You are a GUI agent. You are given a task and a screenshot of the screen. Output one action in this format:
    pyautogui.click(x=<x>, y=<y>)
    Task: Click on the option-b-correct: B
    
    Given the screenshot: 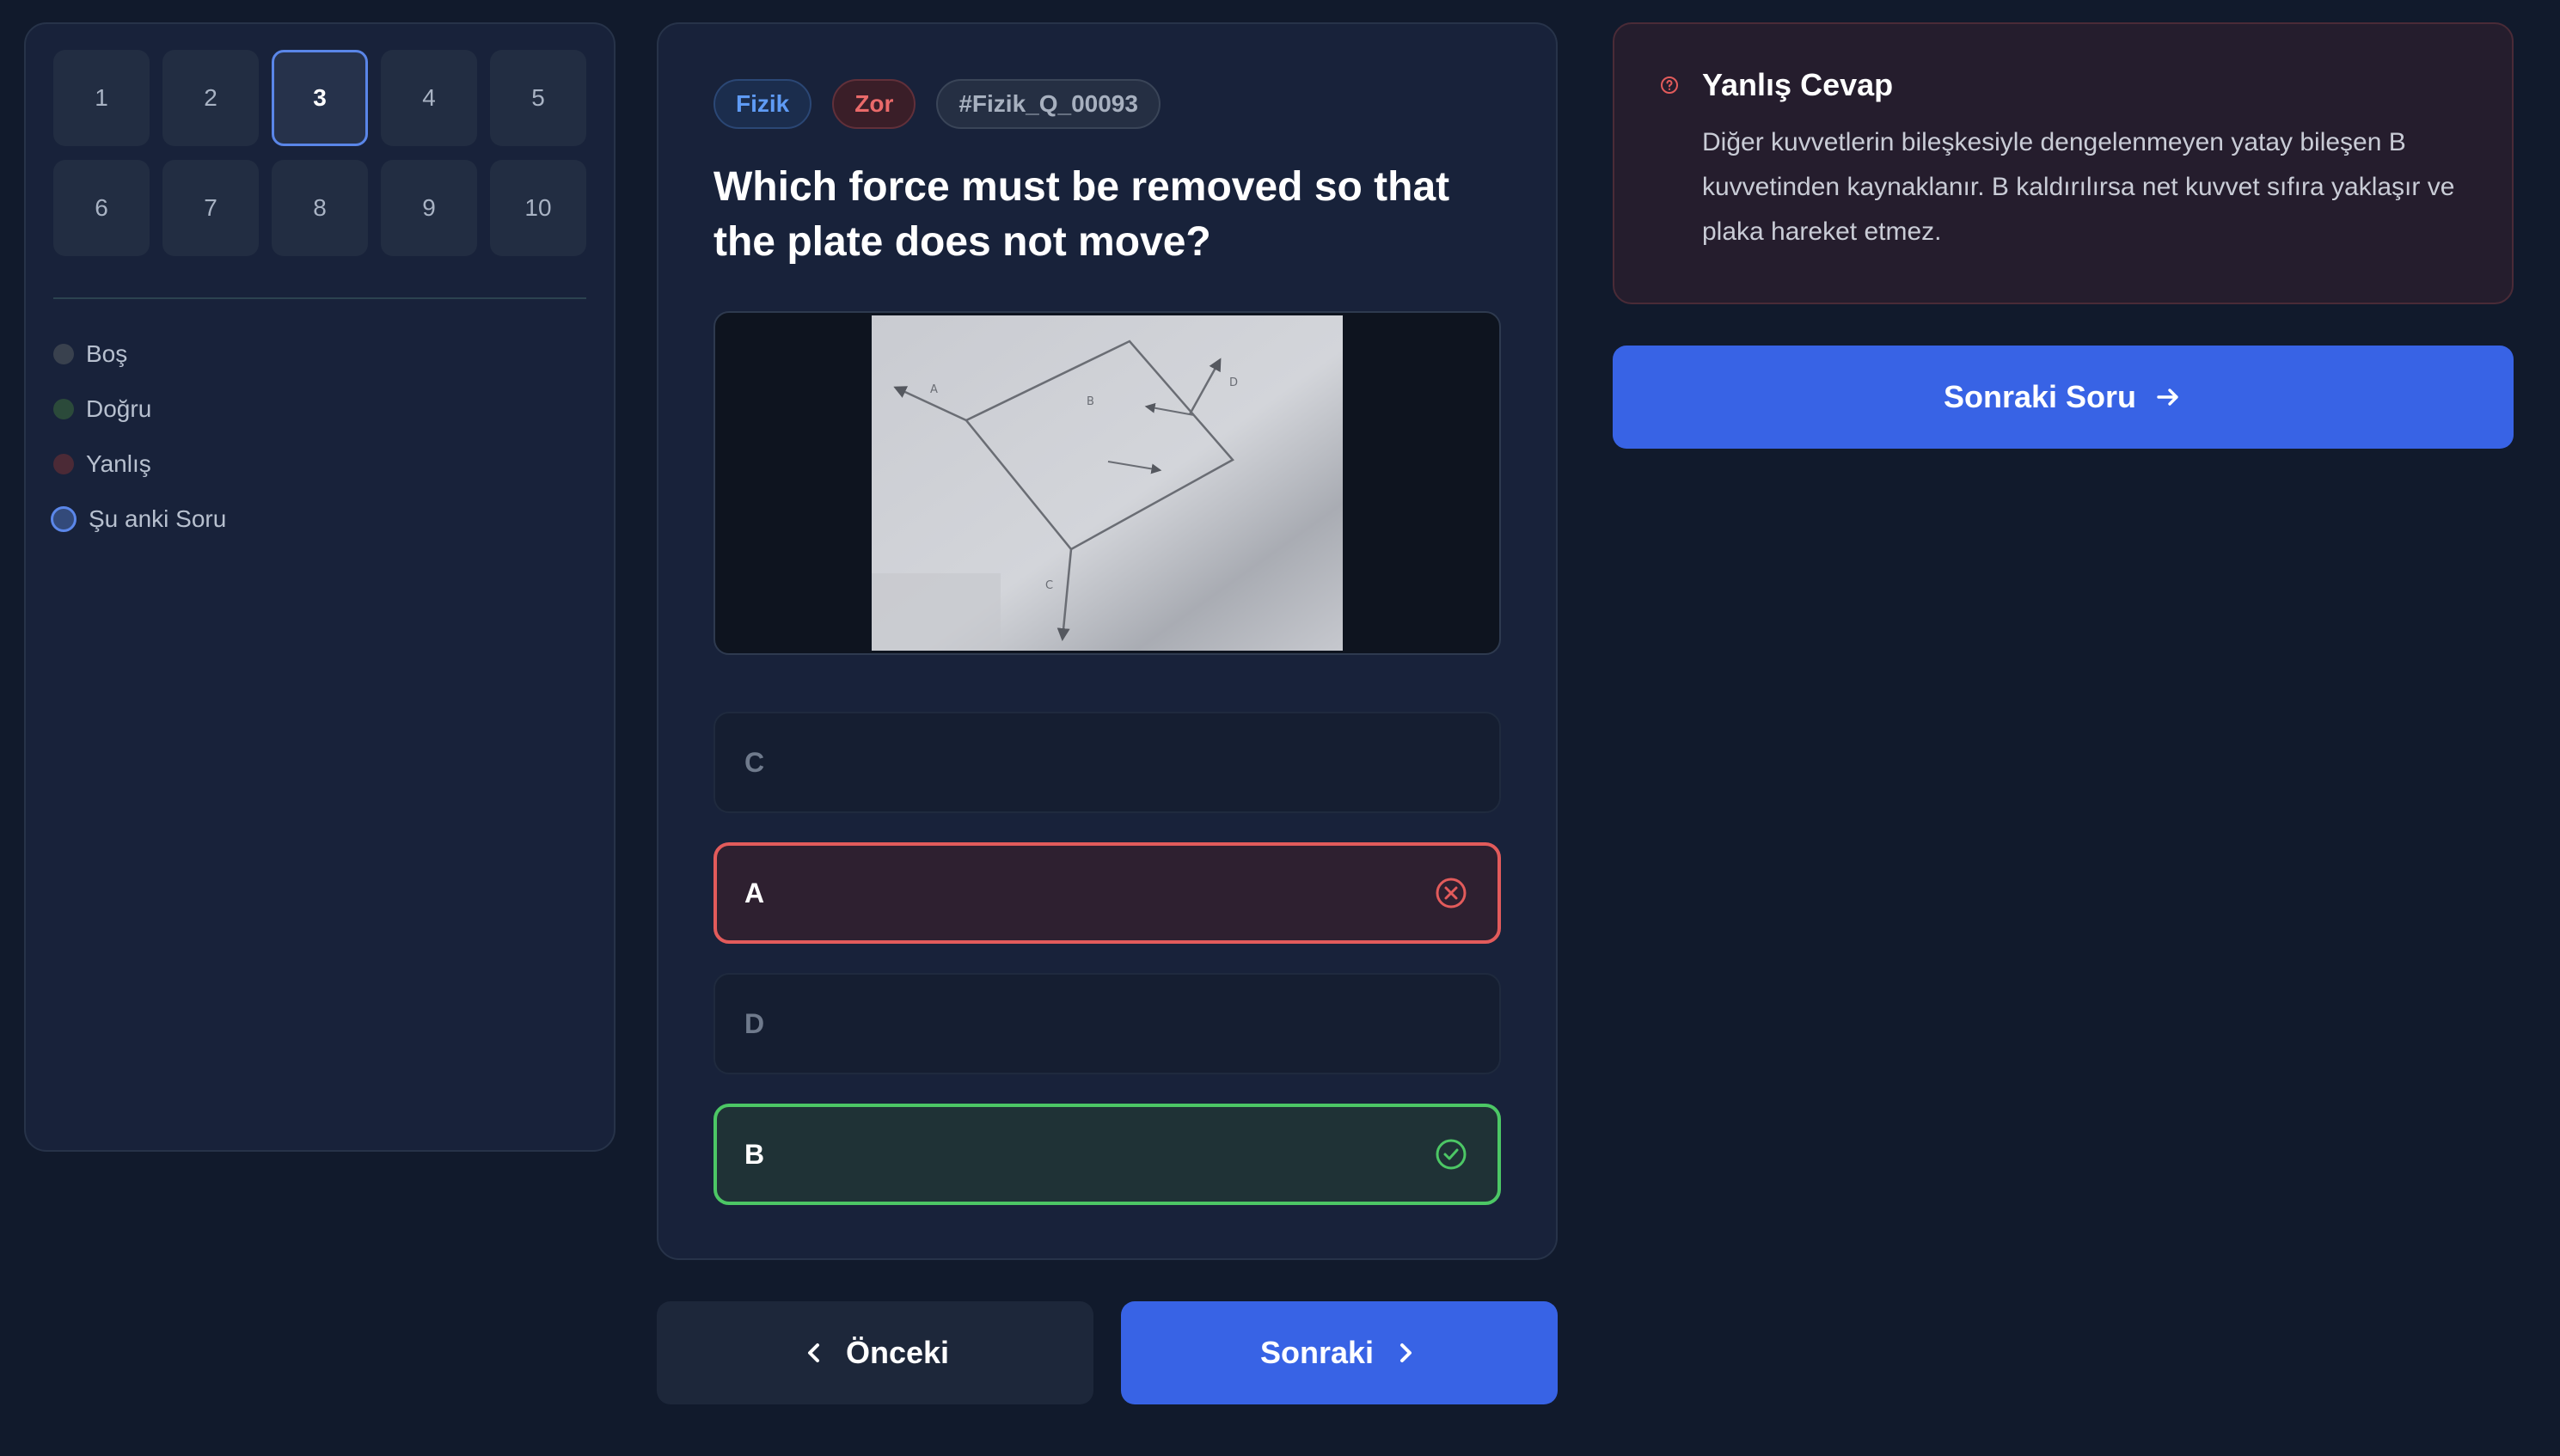 What is the action you would take?
    pyautogui.click(x=1107, y=1154)
    